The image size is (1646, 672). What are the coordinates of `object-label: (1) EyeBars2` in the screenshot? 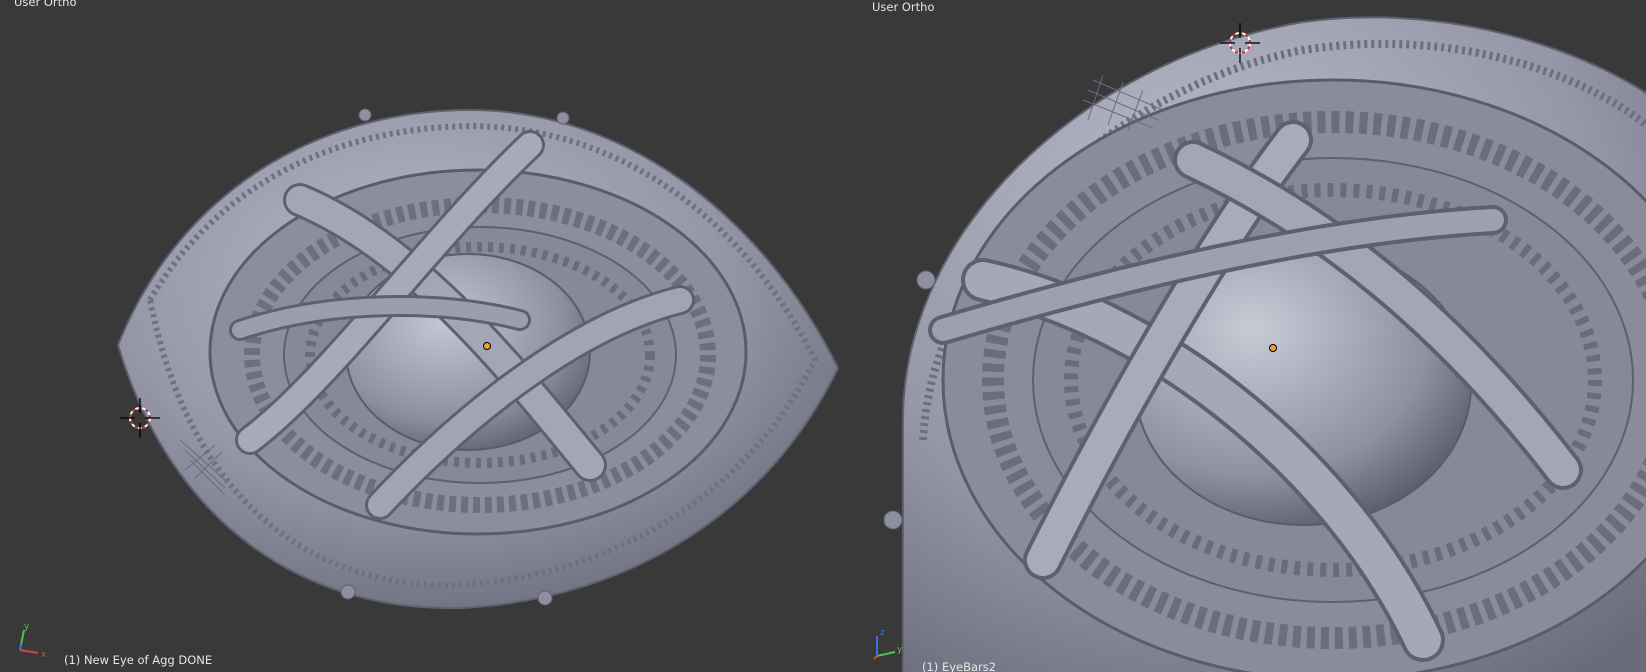 It's located at (959, 666).